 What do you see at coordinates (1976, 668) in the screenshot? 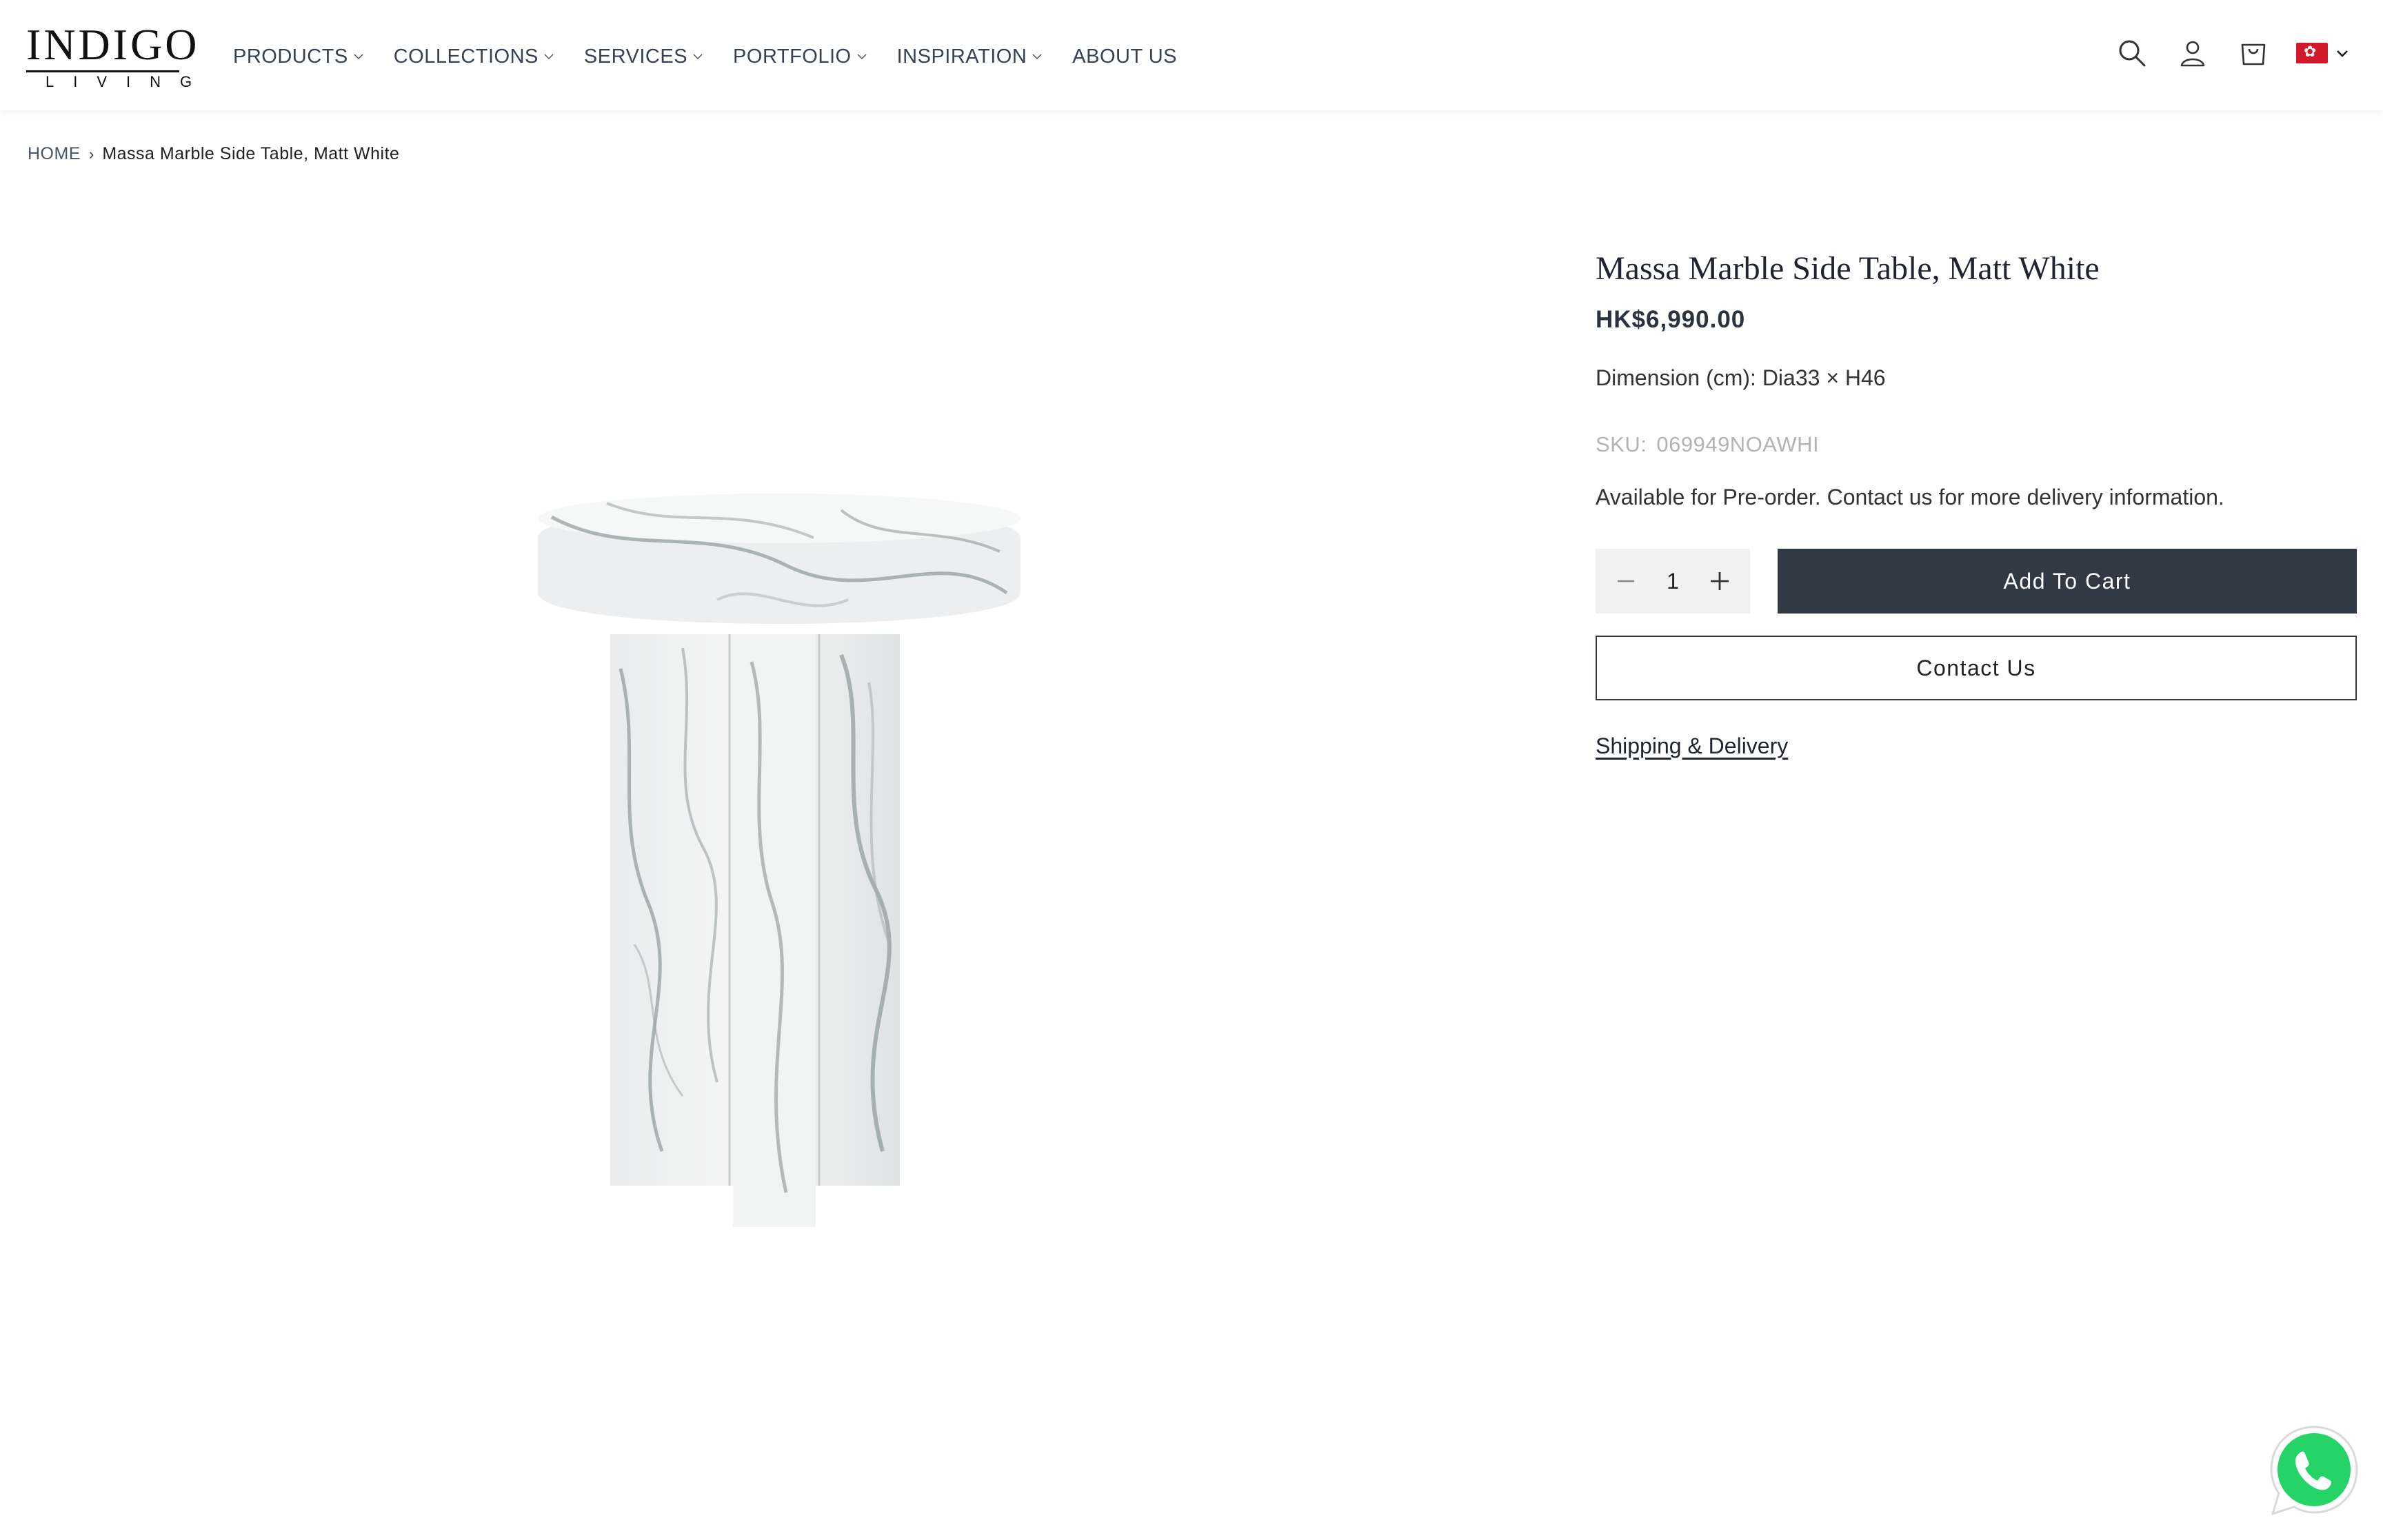
I see `contact-us-button: Contact Us` at bounding box center [1976, 668].